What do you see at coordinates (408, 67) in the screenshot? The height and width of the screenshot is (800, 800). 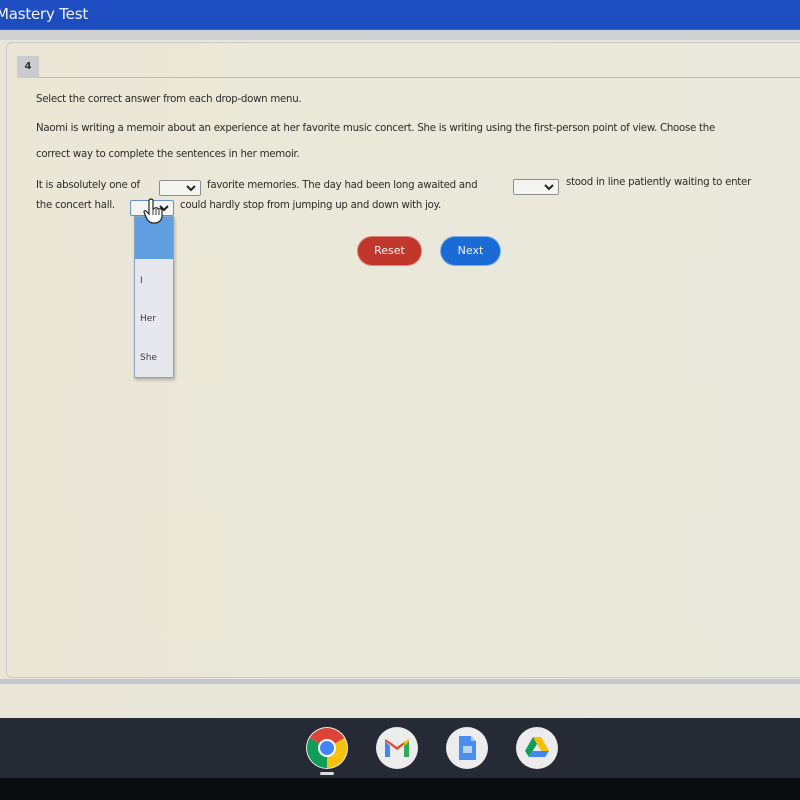 I see `question-number-row: 4` at bounding box center [408, 67].